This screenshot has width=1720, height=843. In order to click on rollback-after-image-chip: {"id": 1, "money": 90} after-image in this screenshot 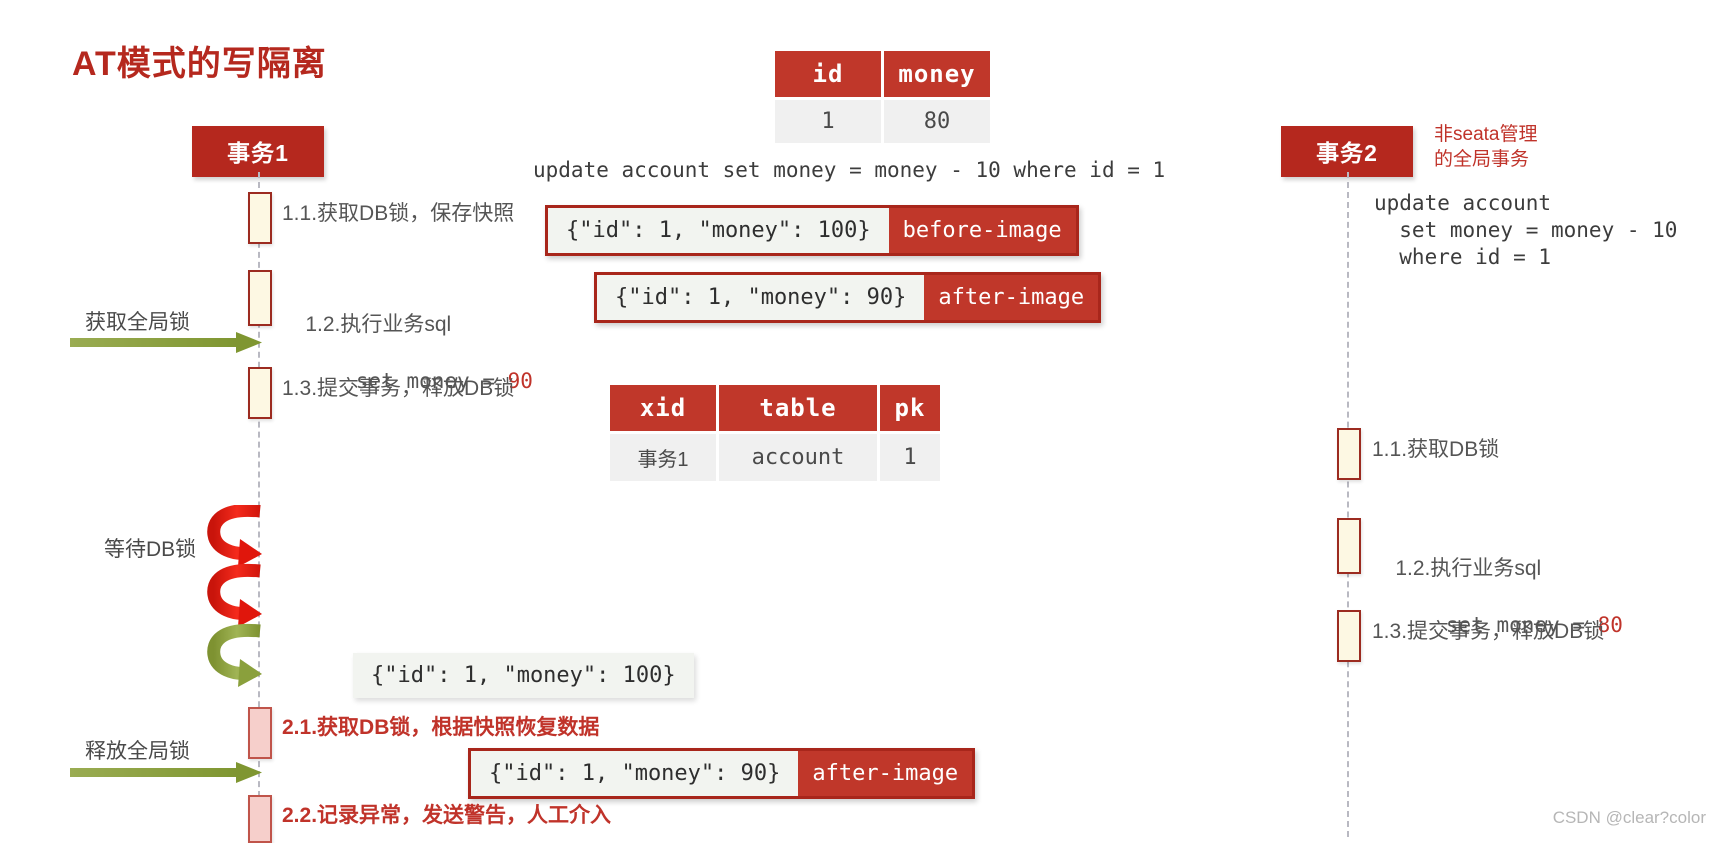, I will do `click(722, 773)`.